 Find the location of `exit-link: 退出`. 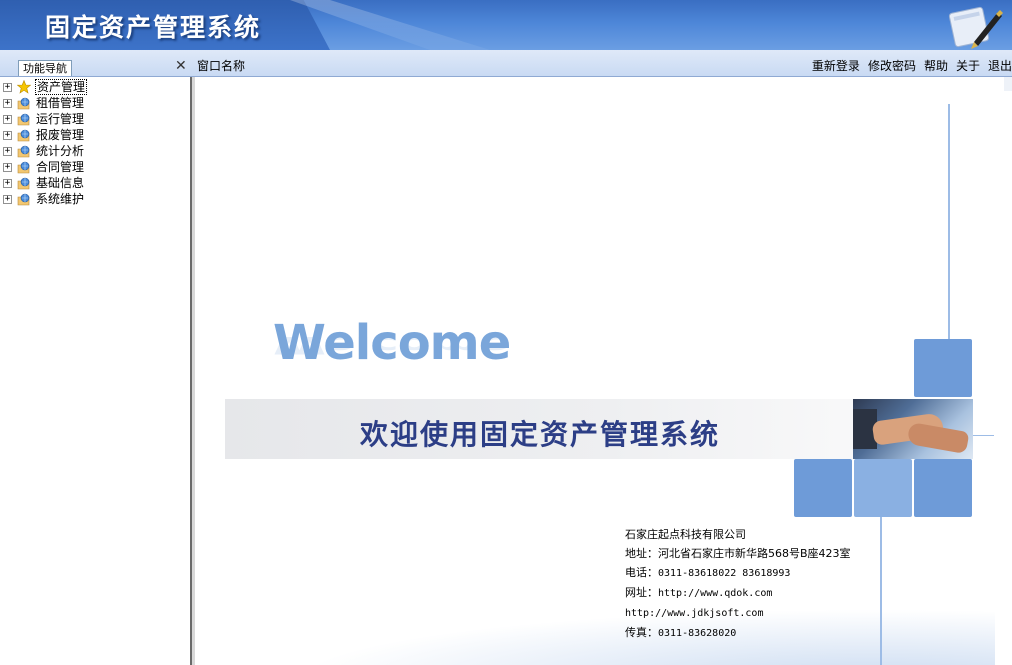

exit-link: 退出 is located at coordinates (1000, 66).